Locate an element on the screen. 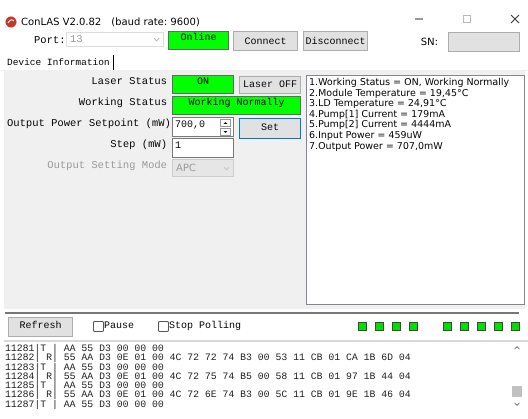 The width and height of the screenshot is (528, 419). spin-down-icon is located at coordinates (225, 132).